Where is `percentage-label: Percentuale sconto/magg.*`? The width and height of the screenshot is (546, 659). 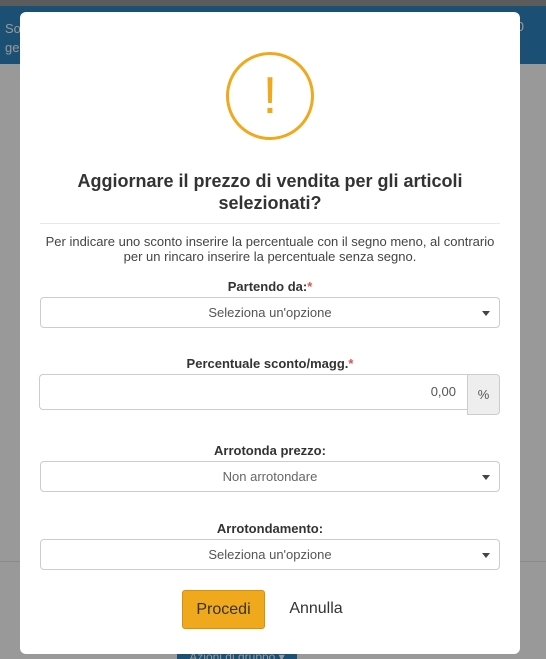
percentage-label: Percentuale sconto/magg.* is located at coordinates (270, 363).